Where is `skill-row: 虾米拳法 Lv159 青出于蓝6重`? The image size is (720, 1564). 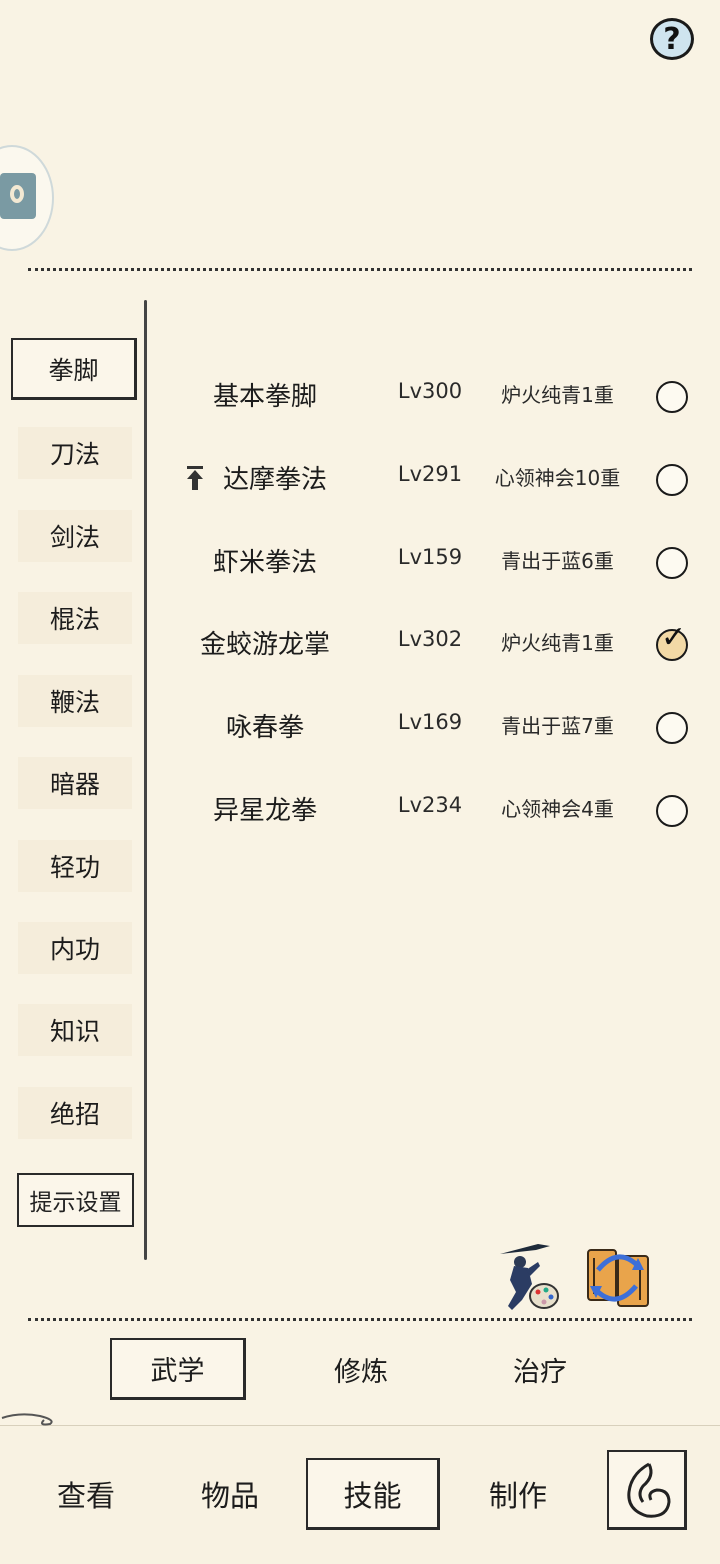
skill-row: 虾米拳法 Lv159 青出于蓝6重 is located at coordinates (430, 558).